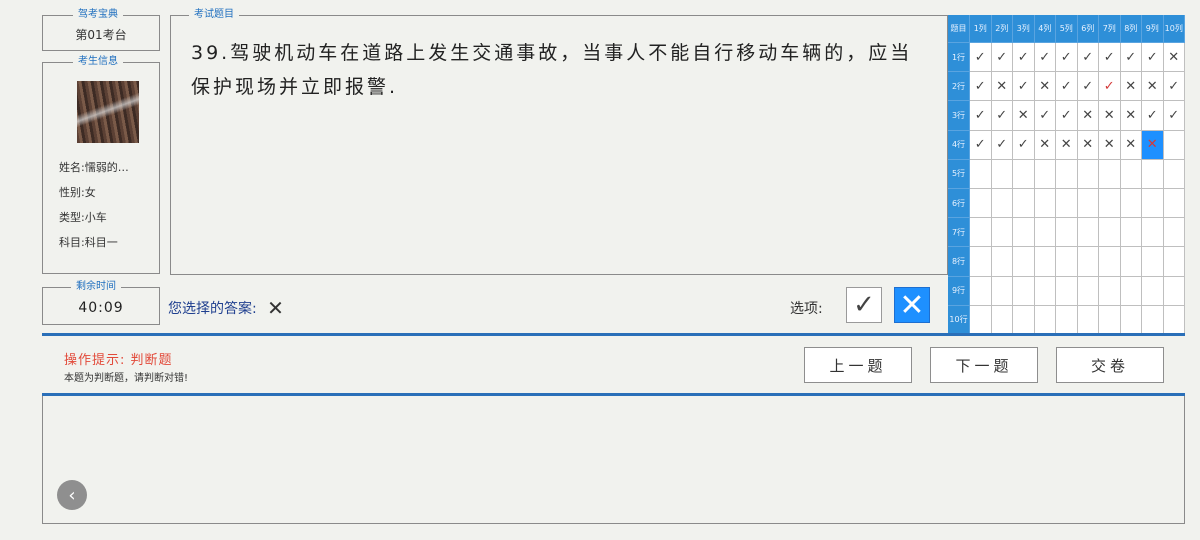  I want to click on next-question-button: 下一题, so click(984, 365).